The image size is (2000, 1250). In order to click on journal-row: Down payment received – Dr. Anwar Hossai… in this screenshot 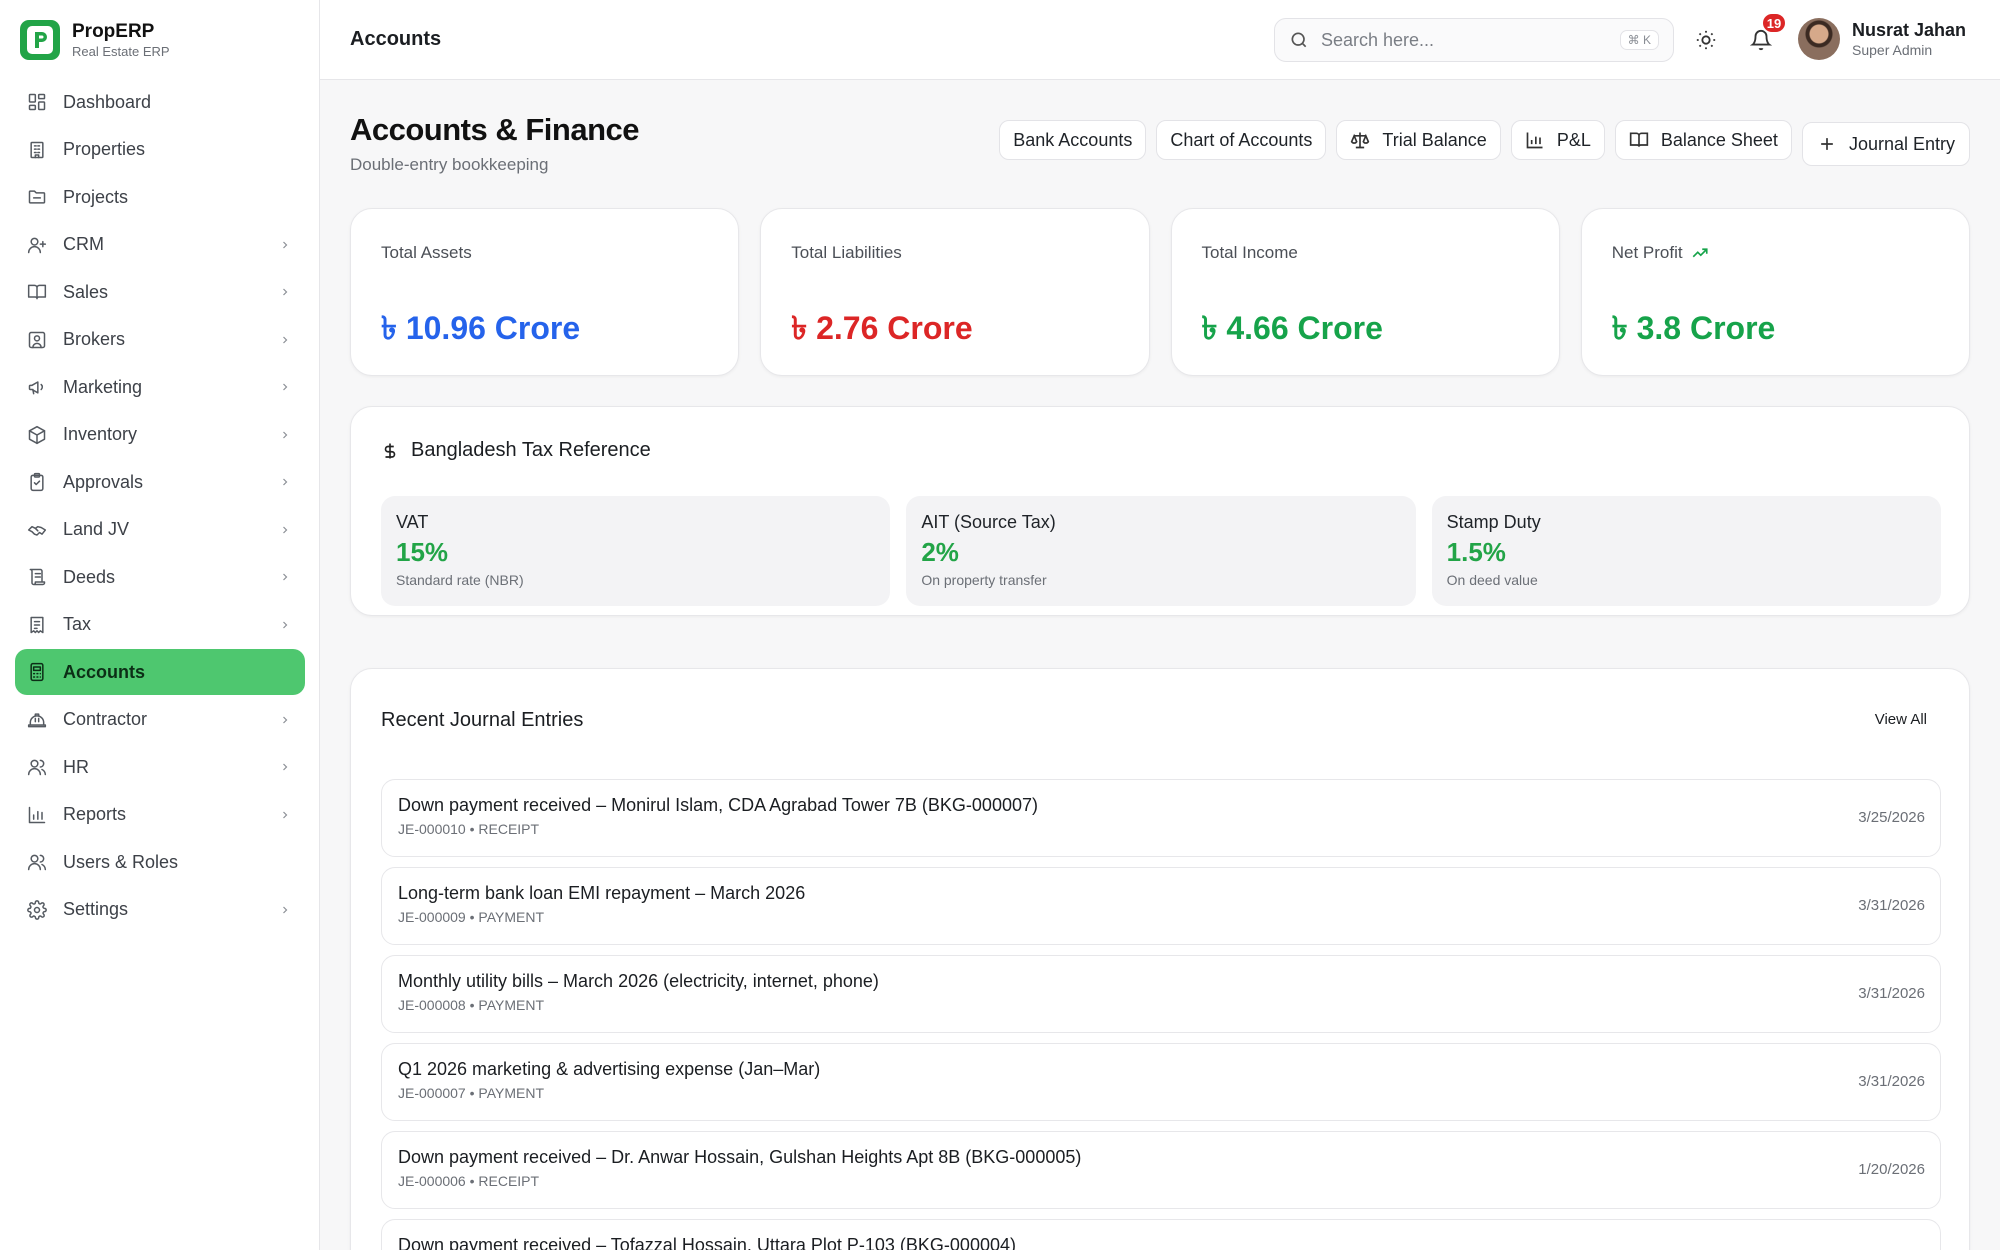, I will do `click(1161, 1170)`.